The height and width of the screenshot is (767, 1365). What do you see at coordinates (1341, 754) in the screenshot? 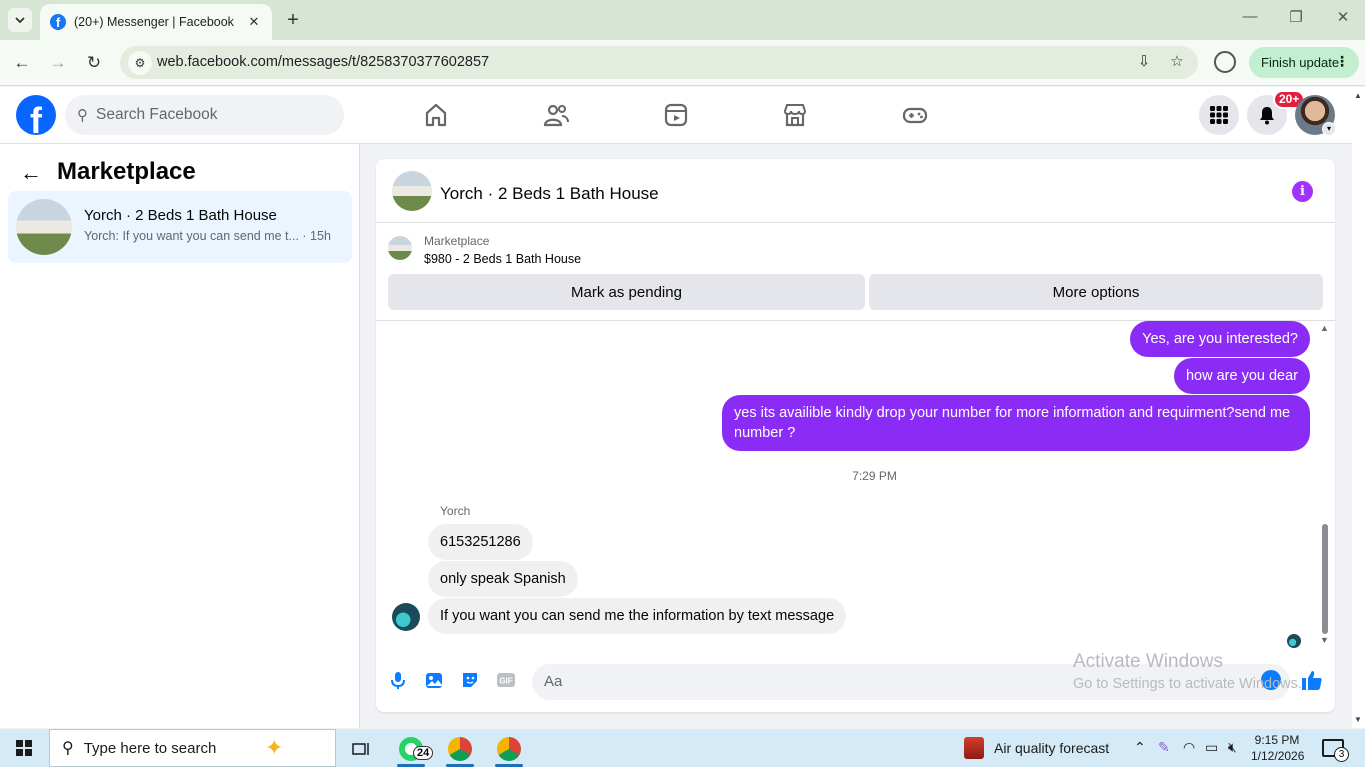
I see `notification-center-badge: 3` at bounding box center [1341, 754].